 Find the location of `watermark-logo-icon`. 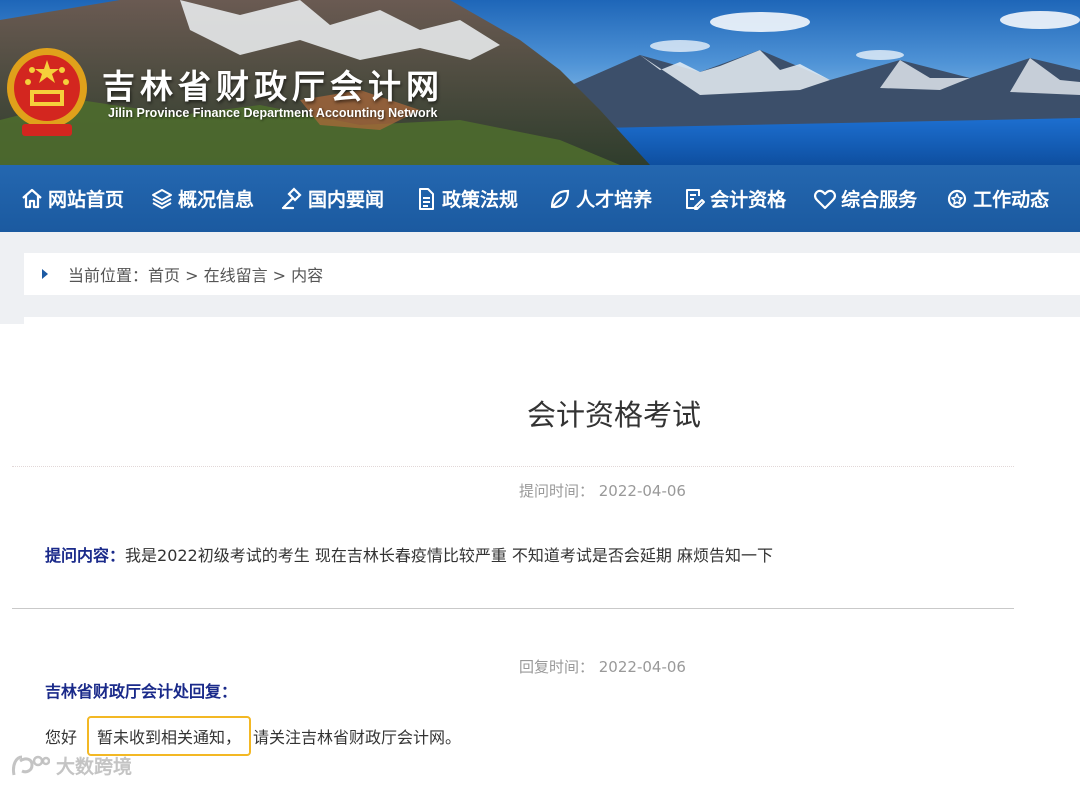

watermark-logo-icon is located at coordinates (31, 765).